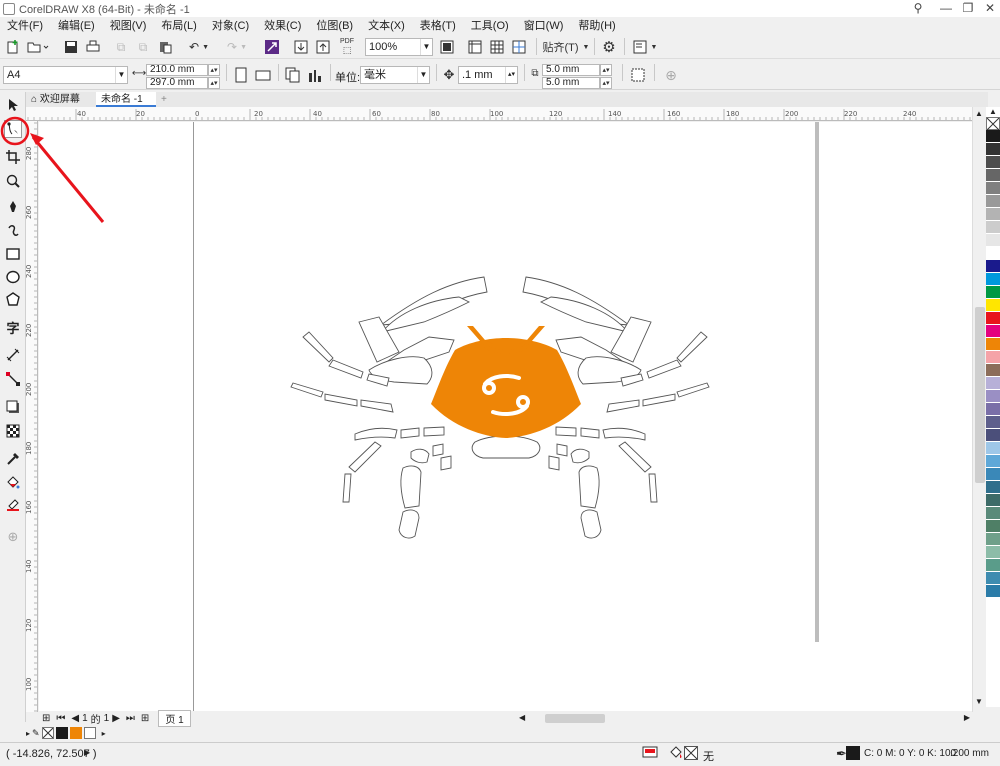 The width and height of the screenshot is (1000, 766). Describe the element at coordinates (993, 123) in the screenshot. I see `no-color-swatch` at that location.